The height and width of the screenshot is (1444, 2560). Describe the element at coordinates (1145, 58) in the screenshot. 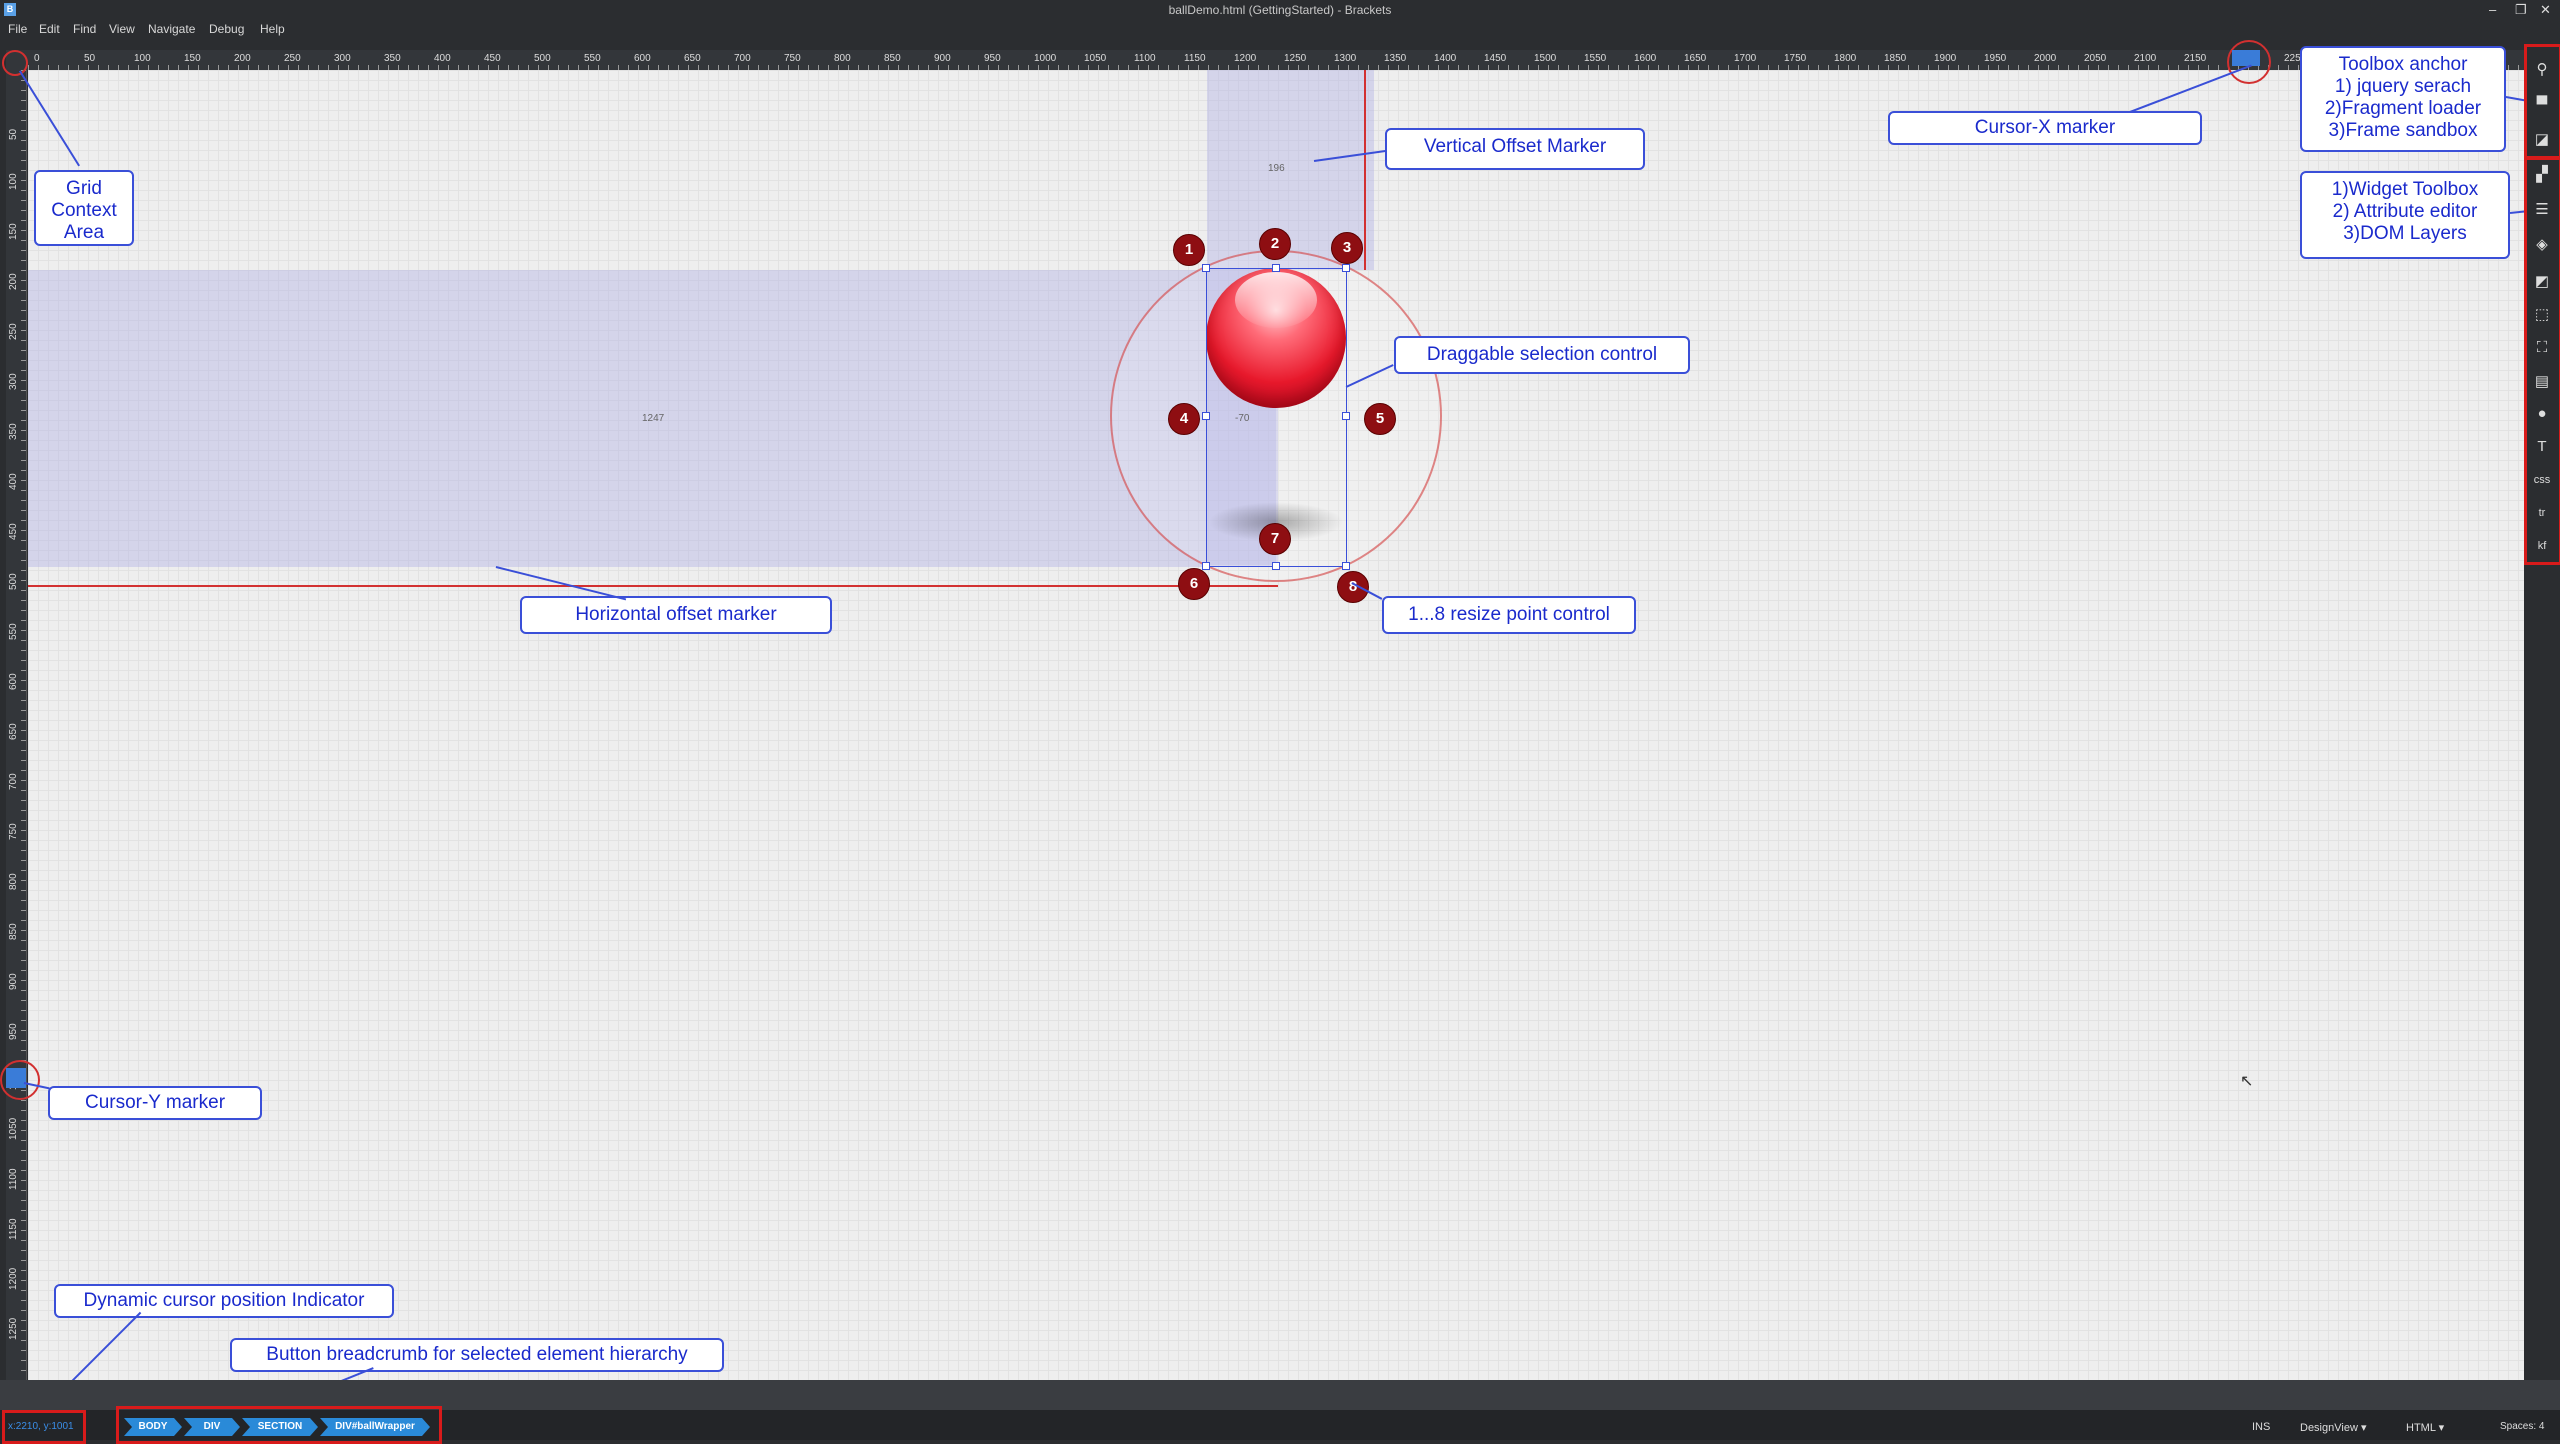

I see `hruler-tick-label: 1100` at that location.